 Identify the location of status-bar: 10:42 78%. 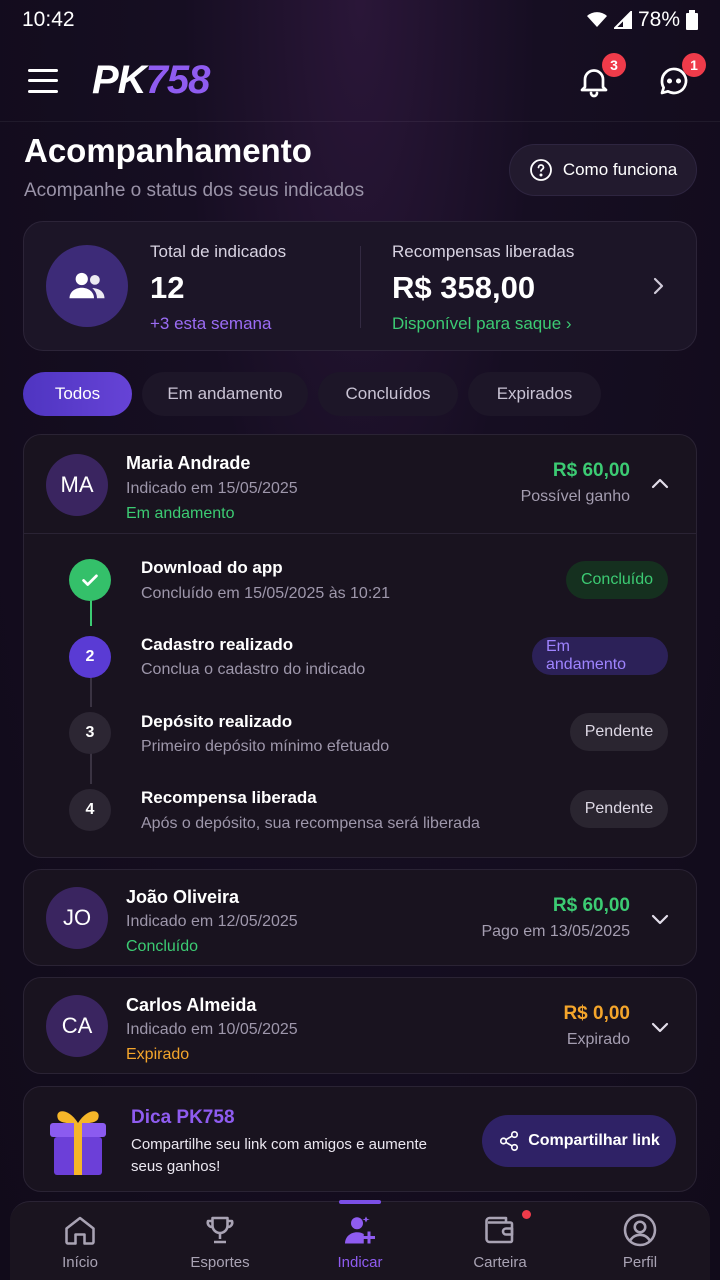
(360, 20).